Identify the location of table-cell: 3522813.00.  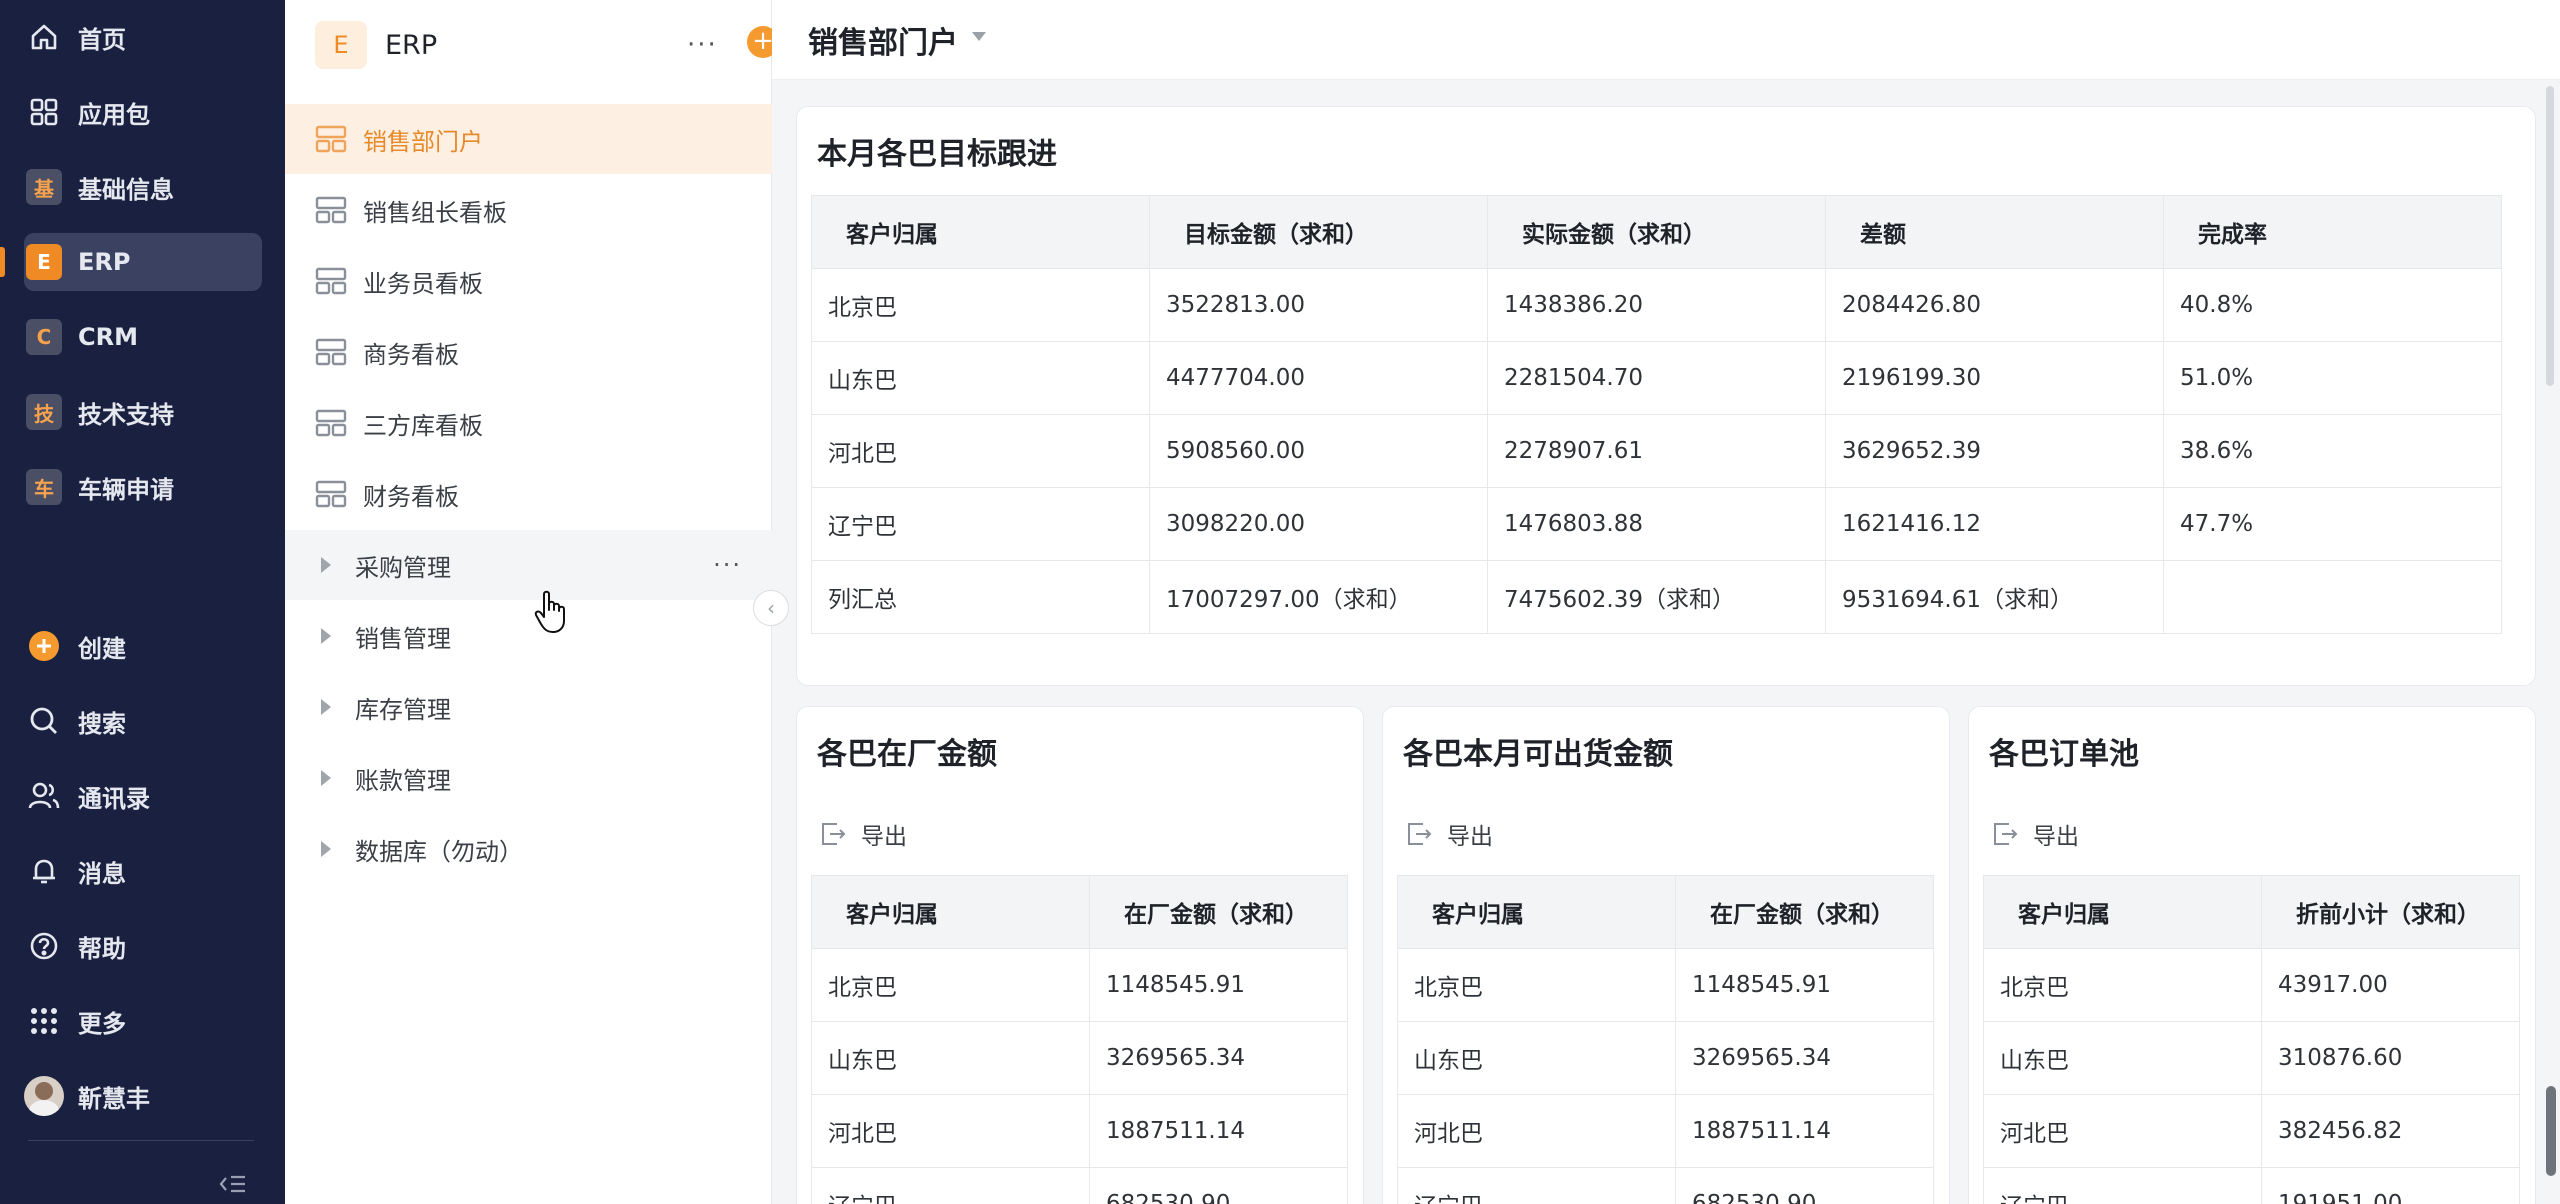
(1318, 305).